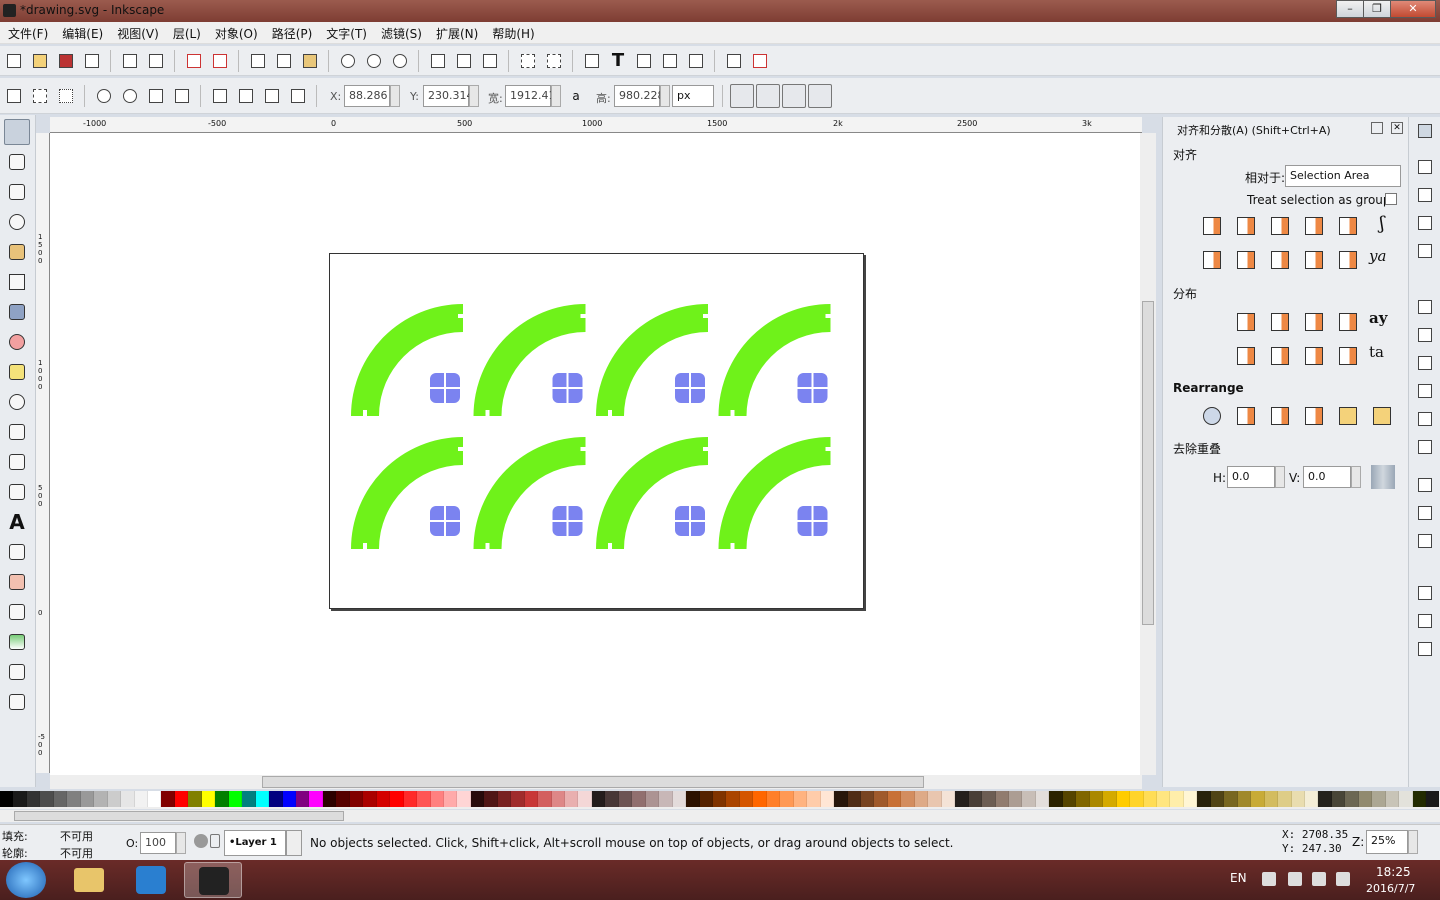  I want to click on flip-vertical-icon, so click(182, 96).